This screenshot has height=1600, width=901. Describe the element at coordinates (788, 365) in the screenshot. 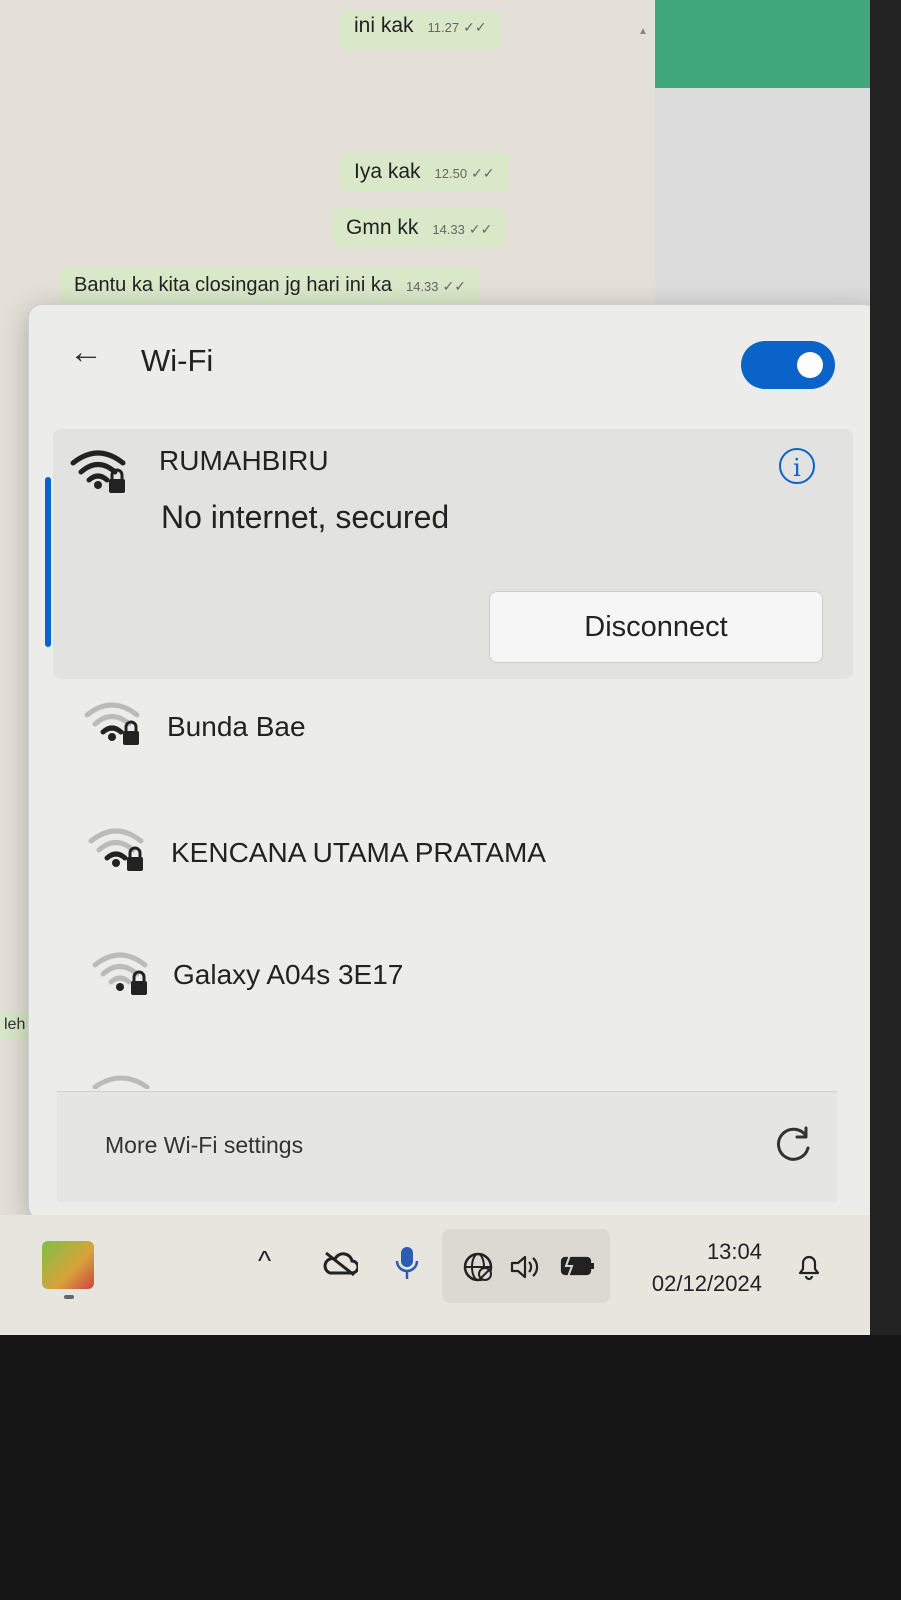

I see `wifi-toggle` at that location.